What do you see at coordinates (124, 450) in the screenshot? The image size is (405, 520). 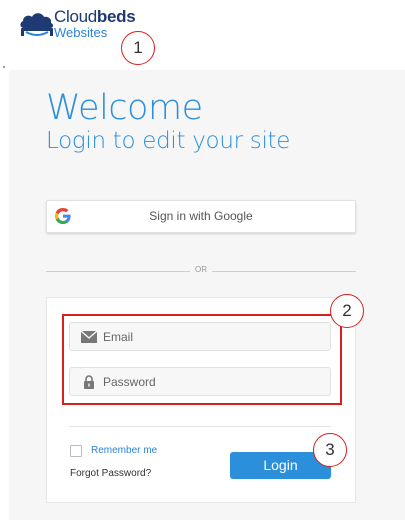 I see `remember-me-label: Remember me` at bounding box center [124, 450].